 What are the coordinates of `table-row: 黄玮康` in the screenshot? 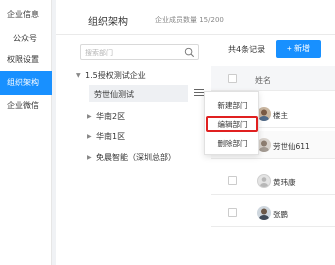 It's located at (273, 181).